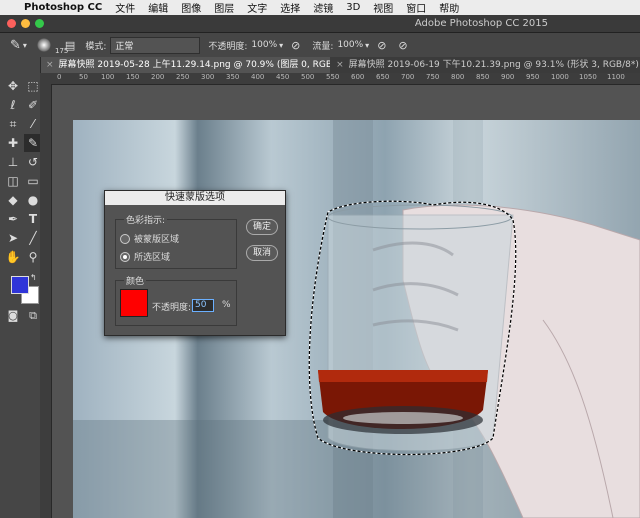  I want to click on ruler-tick: 800, so click(458, 77).